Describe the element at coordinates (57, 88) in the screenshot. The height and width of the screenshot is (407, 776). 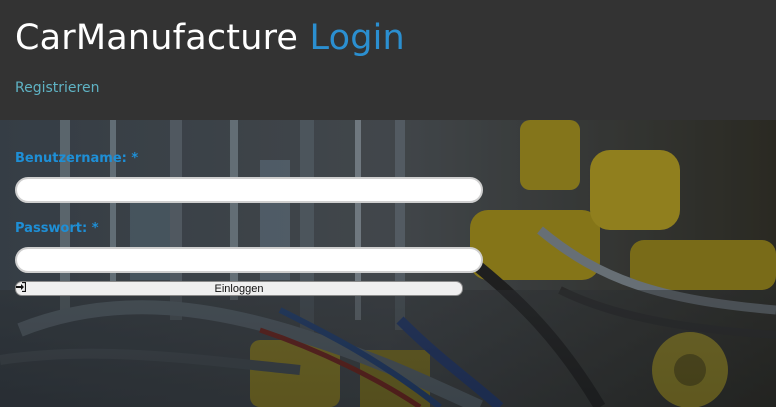
I see `register-link: Registrieren` at that location.